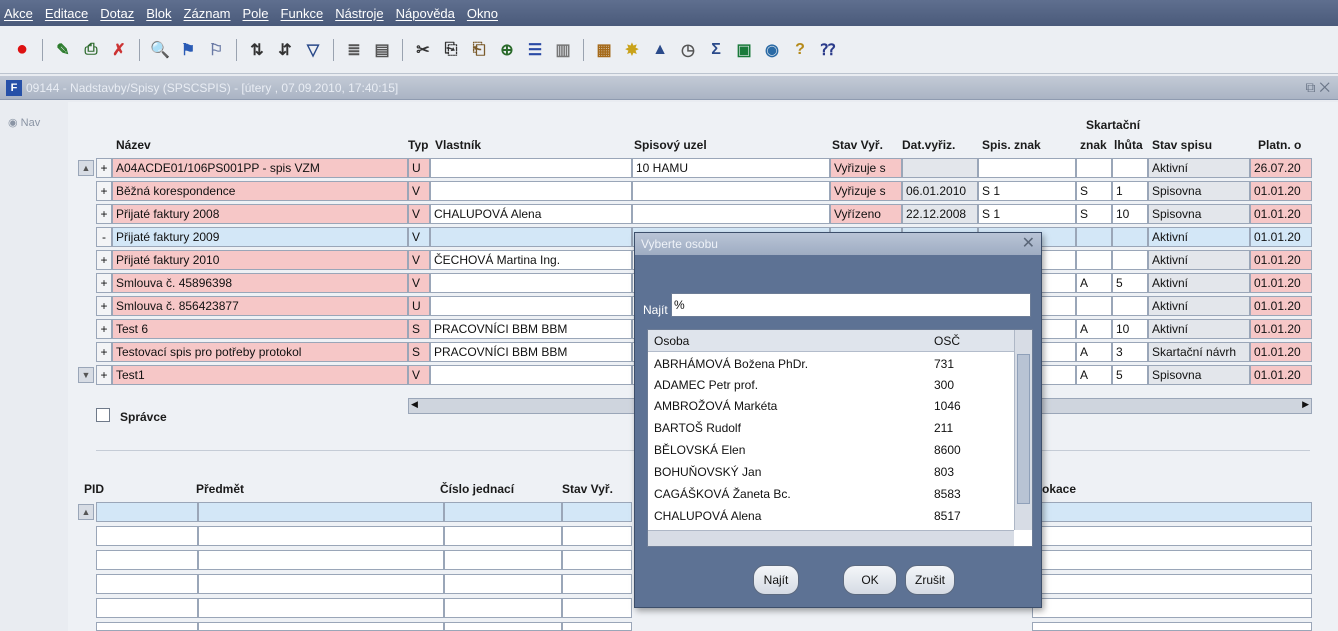  I want to click on cell-lhuta: 3, so click(1130, 352).